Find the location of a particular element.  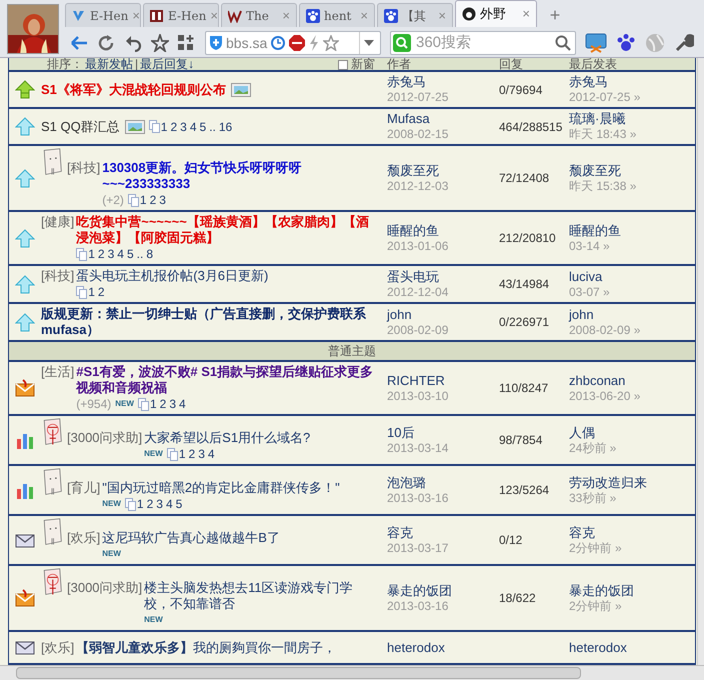

search-icon is located at coordinates (563, 43).